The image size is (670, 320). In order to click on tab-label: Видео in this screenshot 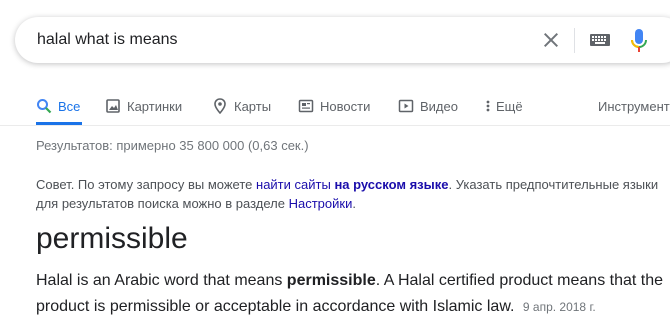, I will do `click(439, 106)`.